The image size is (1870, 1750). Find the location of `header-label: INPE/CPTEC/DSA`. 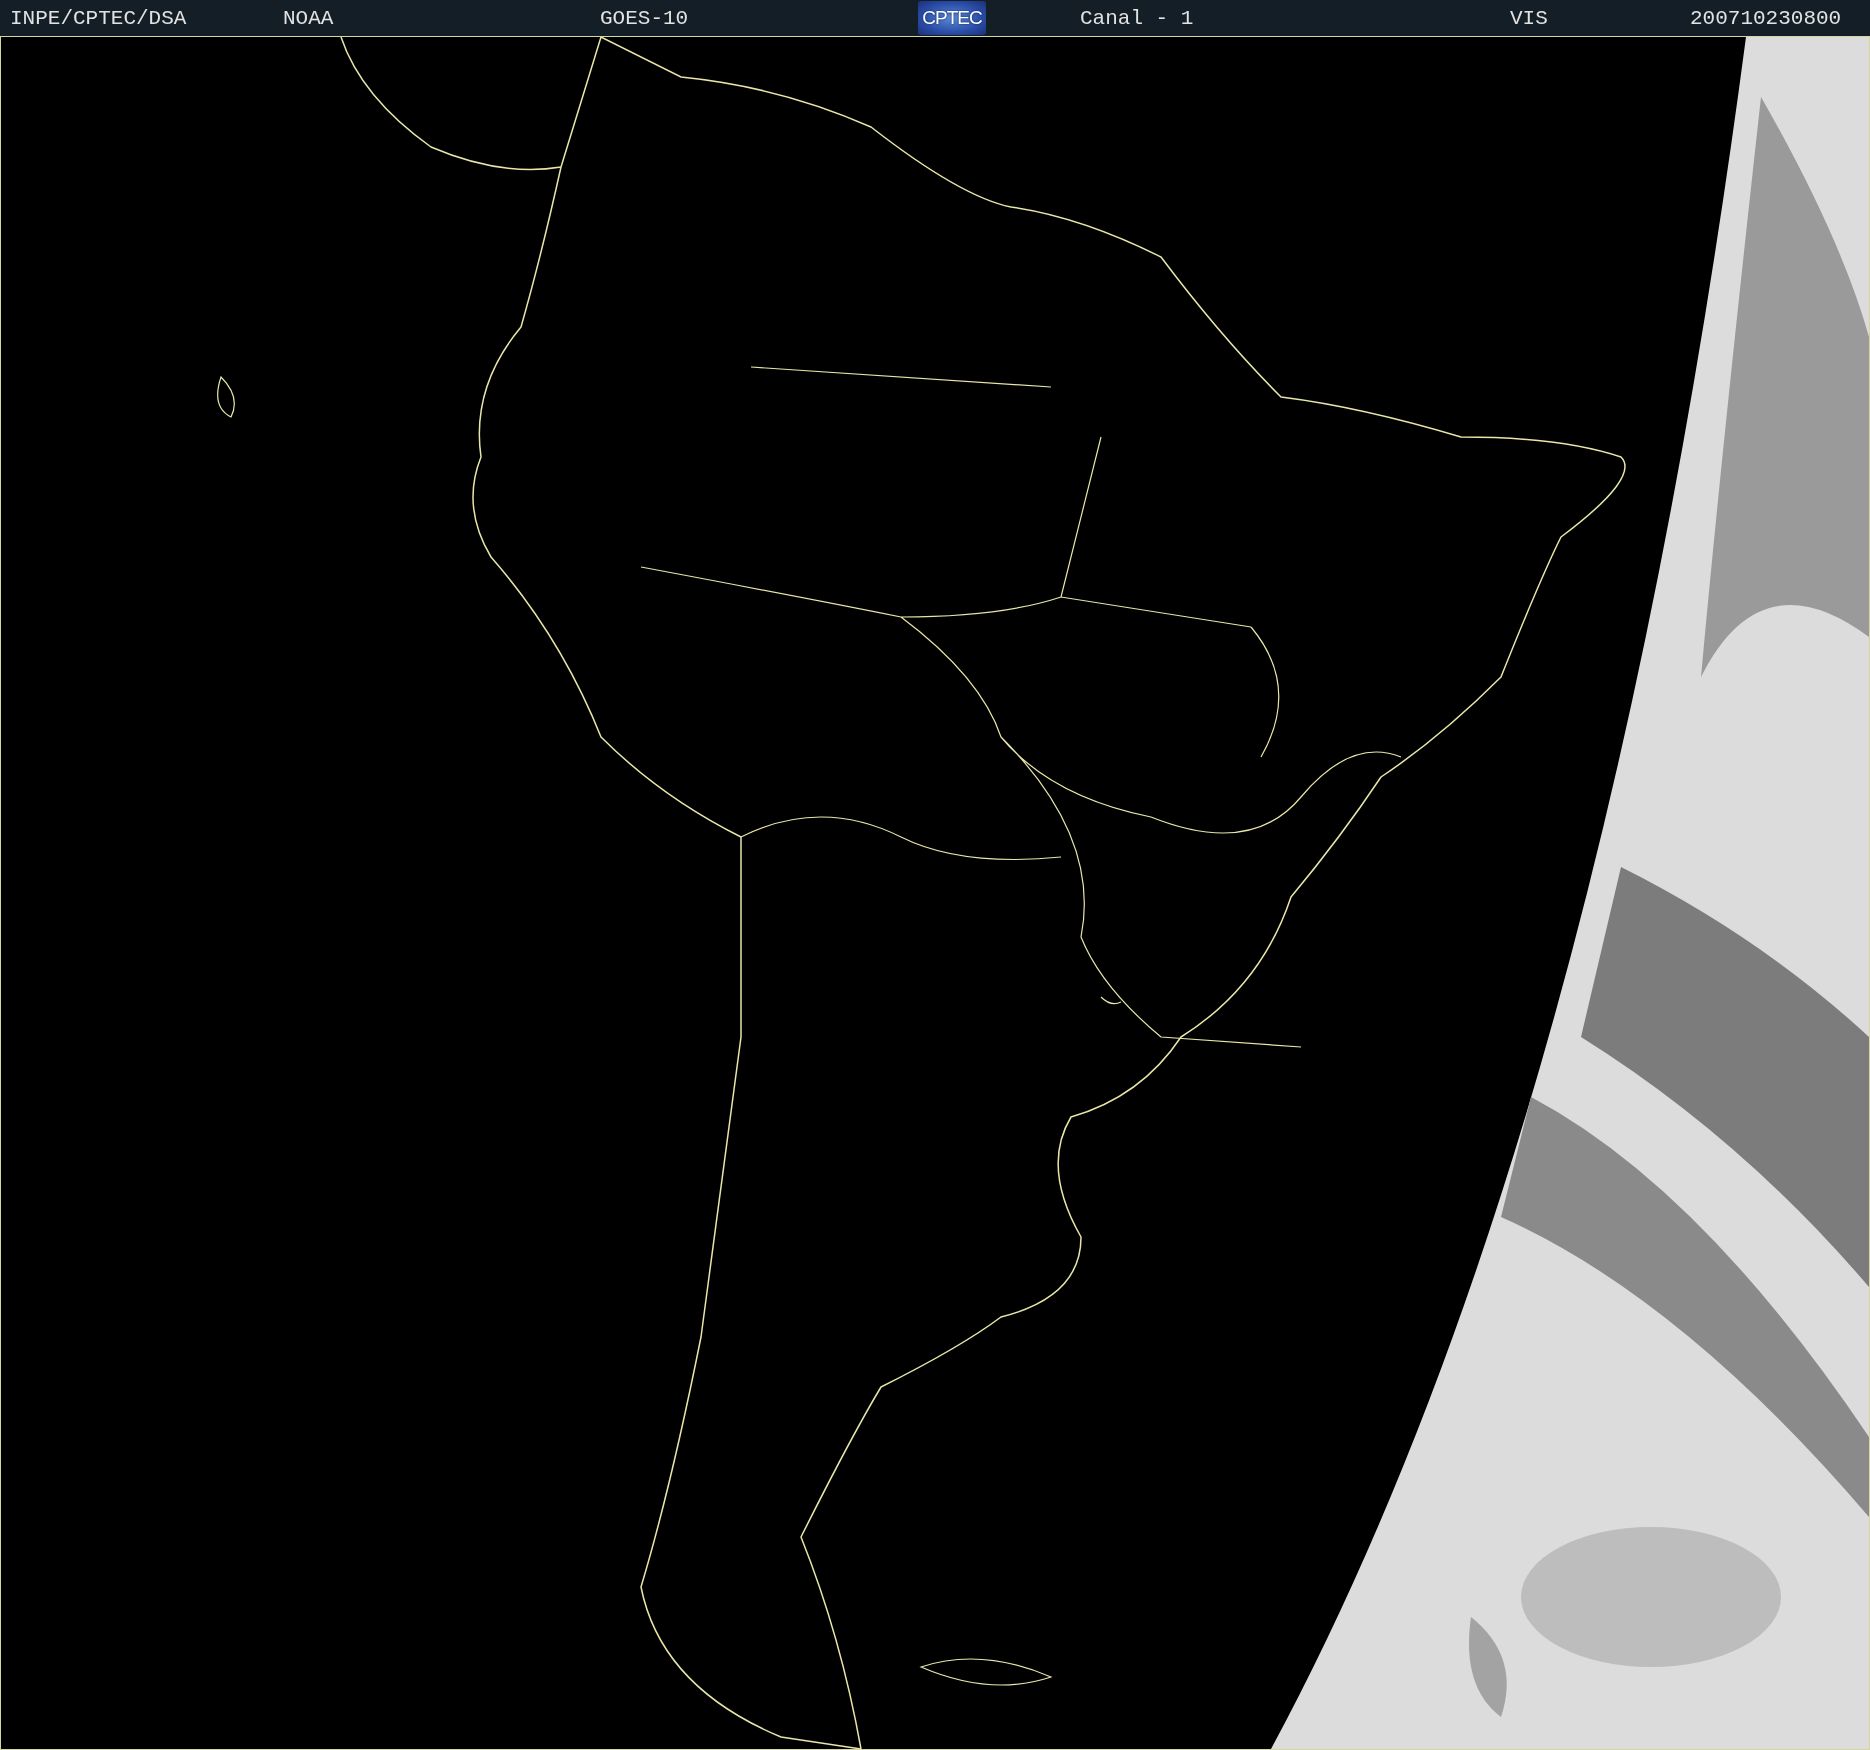

header-label: INPE/CPTEC/DSA is located at coordinates (98, 18).